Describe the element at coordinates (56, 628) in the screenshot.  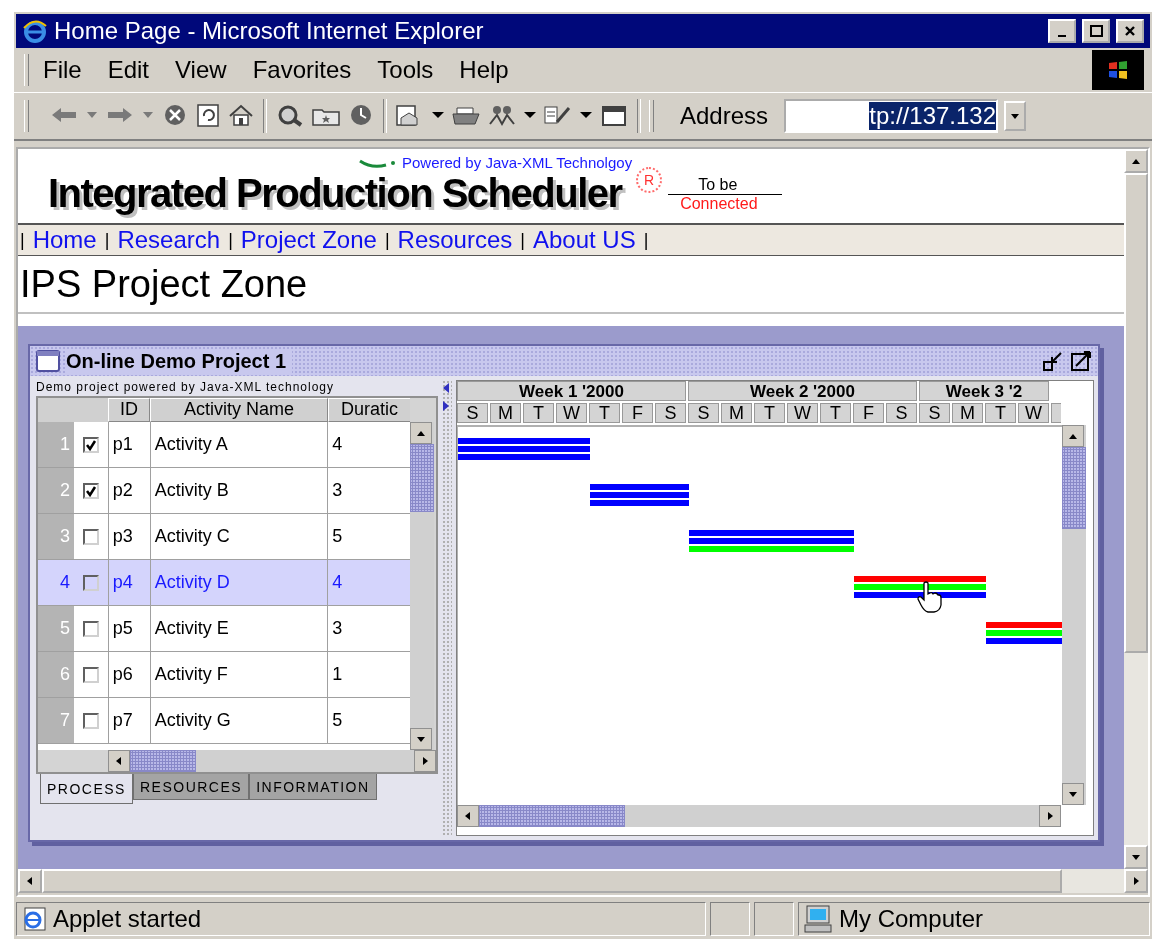
I see `row-number: 5` at that location.